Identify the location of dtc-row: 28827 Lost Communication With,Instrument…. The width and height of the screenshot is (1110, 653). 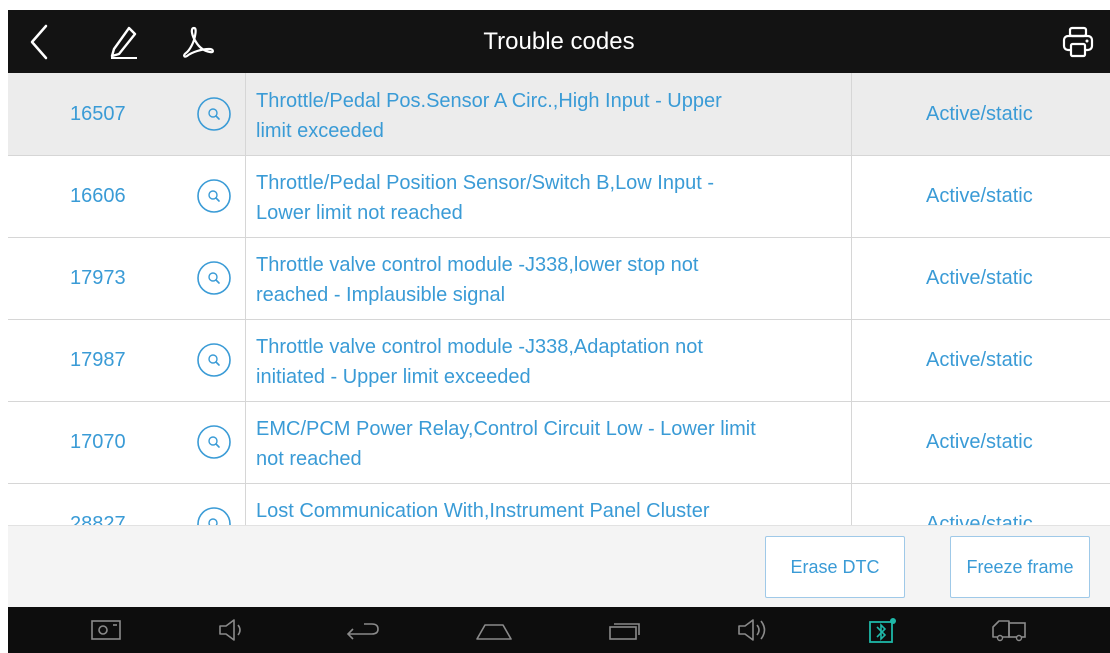
(559, 504).